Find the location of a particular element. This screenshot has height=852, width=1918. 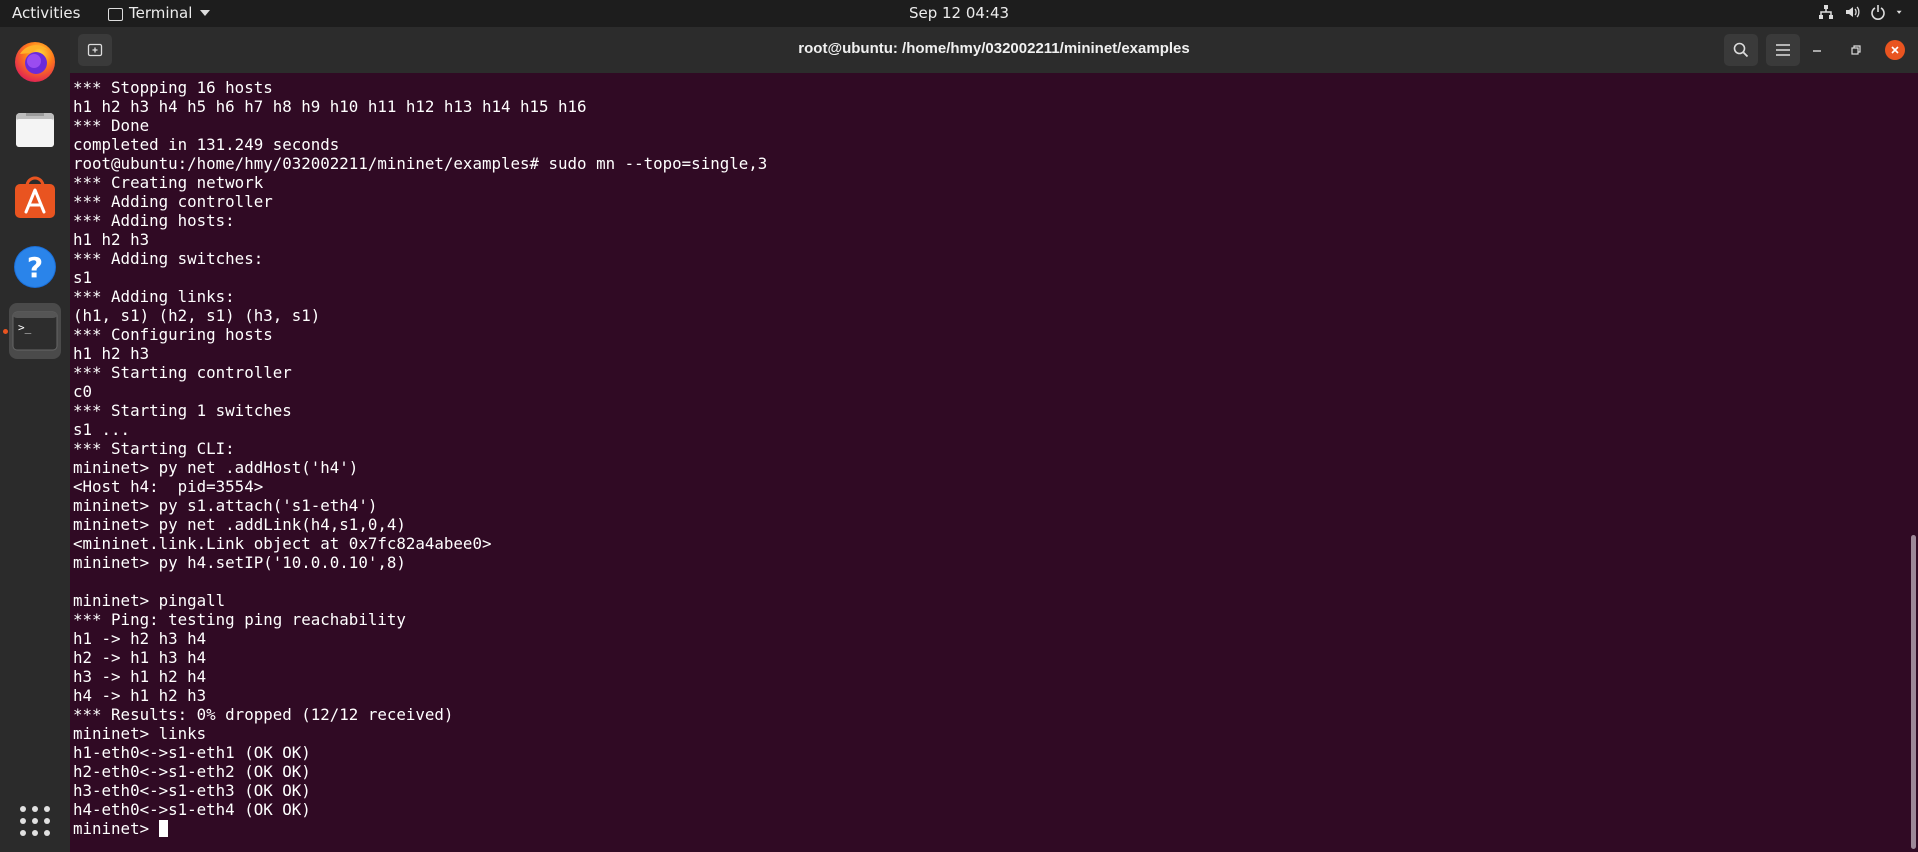

terminal-prompt: mininet> is located at coordinates (116, 828).